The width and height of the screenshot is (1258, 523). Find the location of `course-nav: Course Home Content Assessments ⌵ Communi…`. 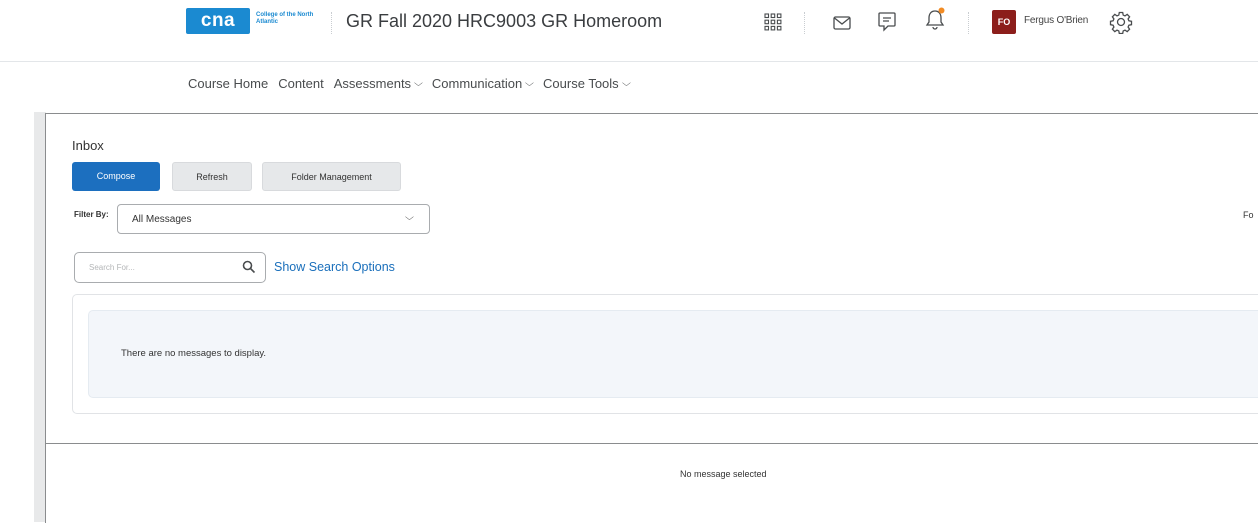

course-nav: Course Home Content Assessments ⌵ Communi… is located at coordinates (414, 83).